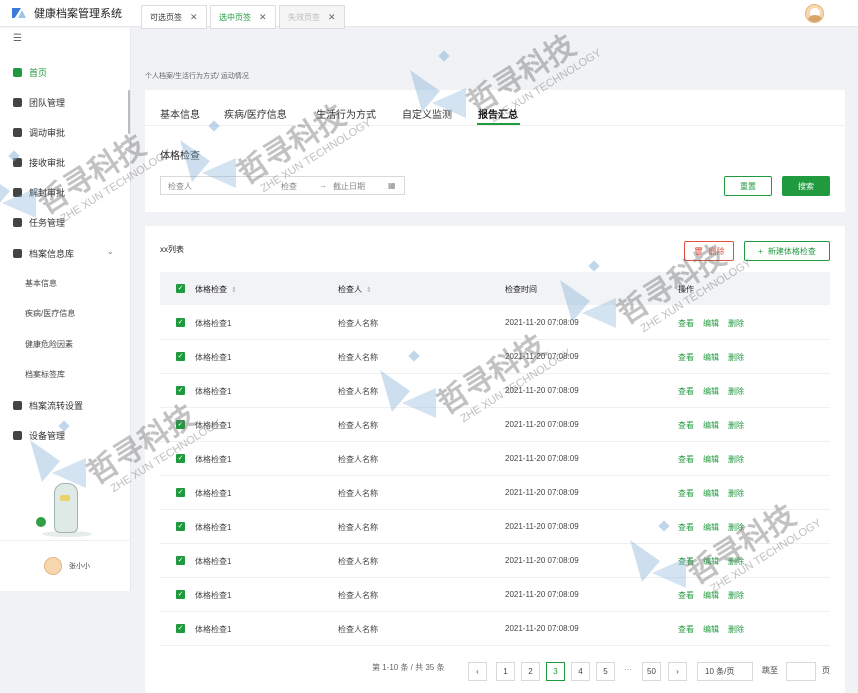  What do you see at coordinates (65, 435) in the screenshot?
I see `sidebar-item-device: 设备管理` at bounding box center [65, 435].